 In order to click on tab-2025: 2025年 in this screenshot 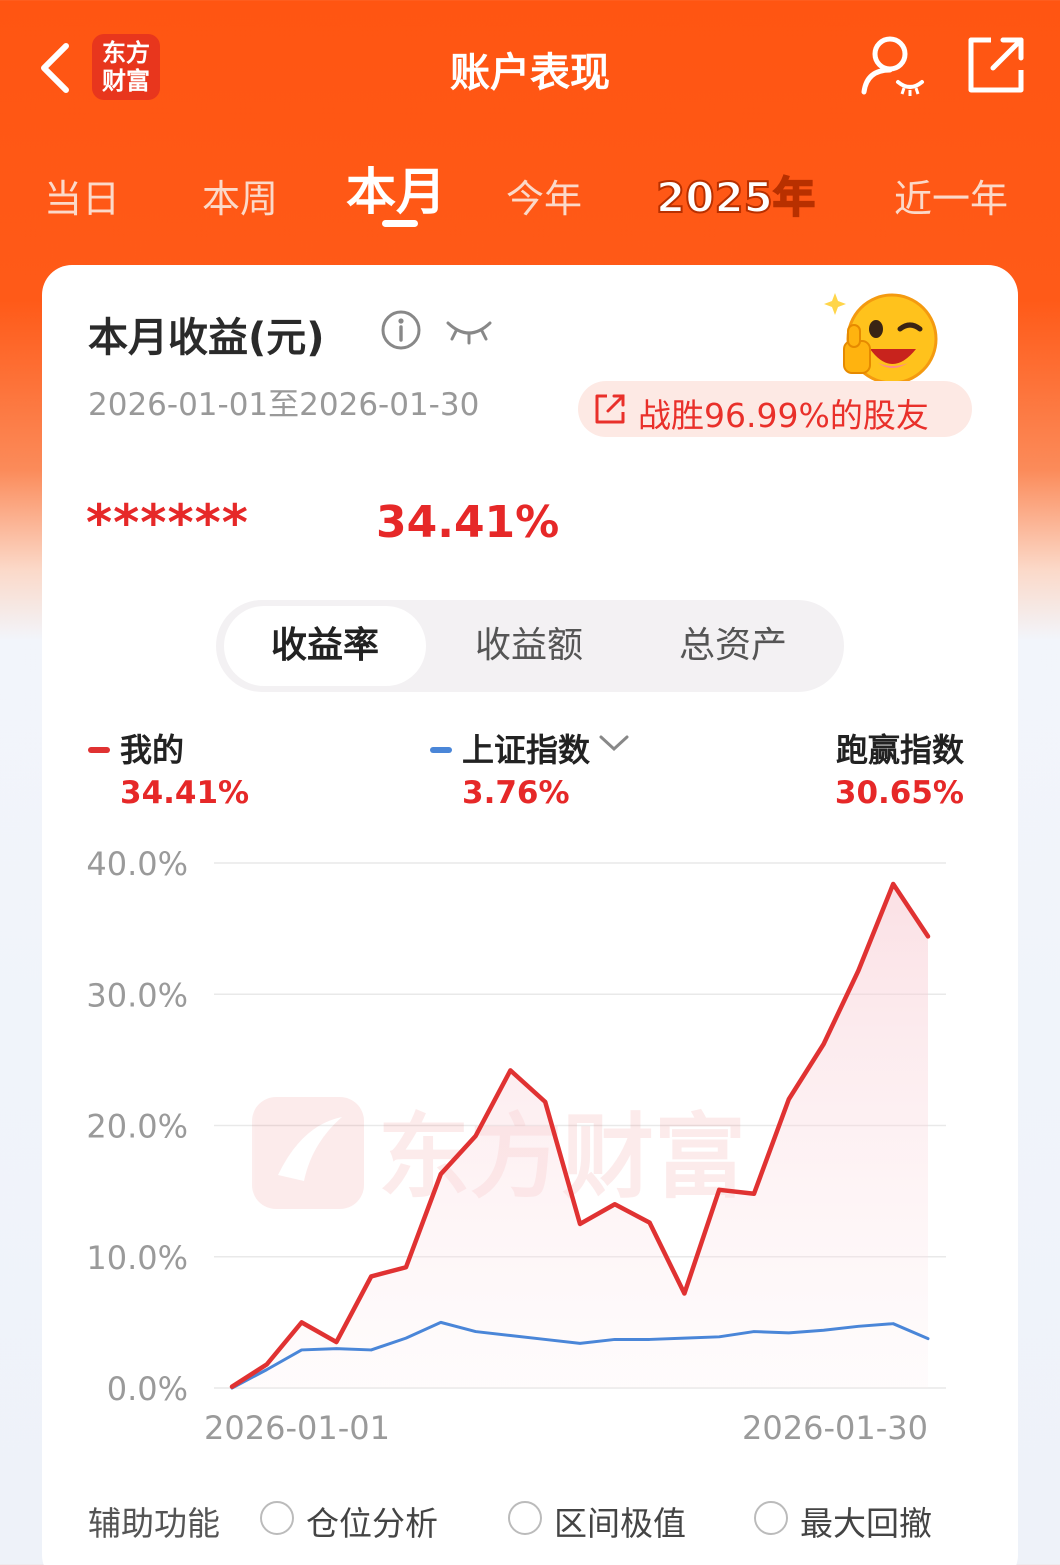, I will do `click(735, 194)`.